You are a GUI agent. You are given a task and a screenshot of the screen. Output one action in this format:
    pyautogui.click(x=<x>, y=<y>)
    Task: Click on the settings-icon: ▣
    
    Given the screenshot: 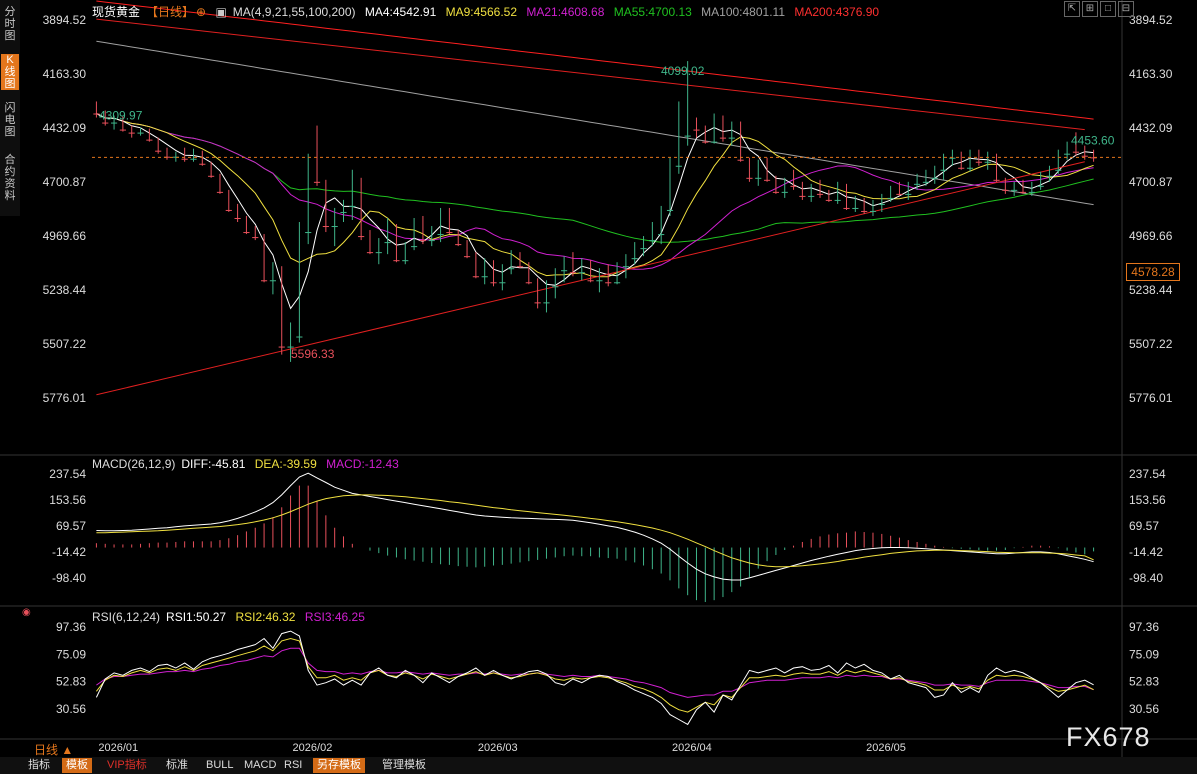 What is the action you would take?
    pyautogui.click(x=220, y=12)
    